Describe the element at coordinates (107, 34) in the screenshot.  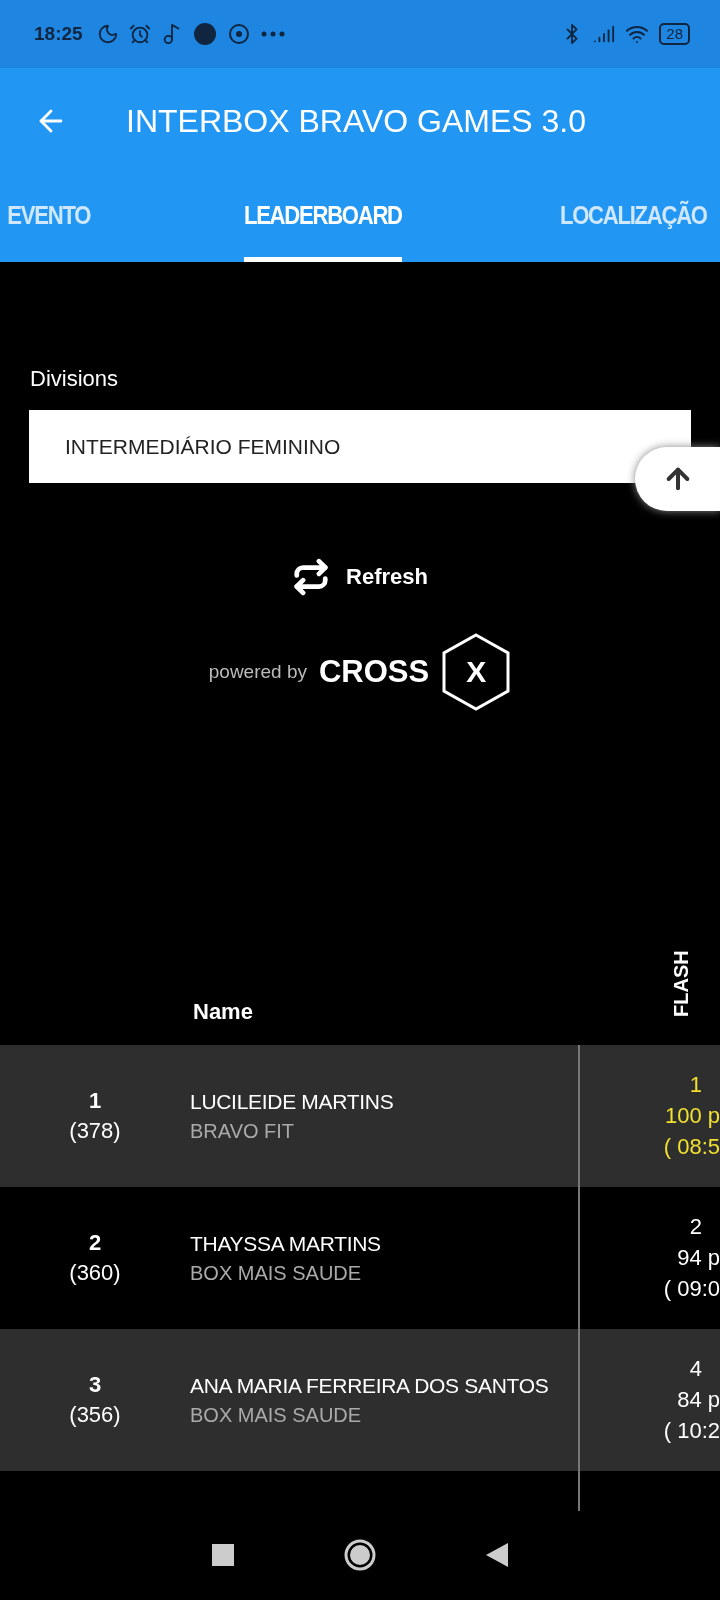
I see `moon-icon` at that location.